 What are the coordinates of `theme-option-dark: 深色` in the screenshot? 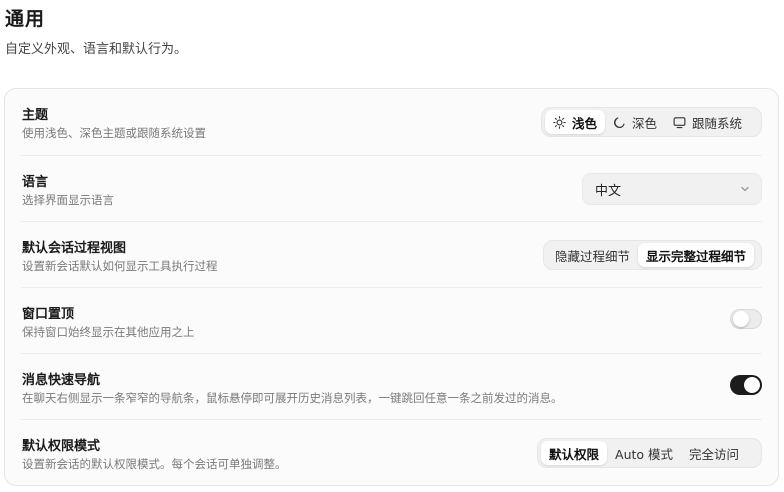 It's located at (635, 122).